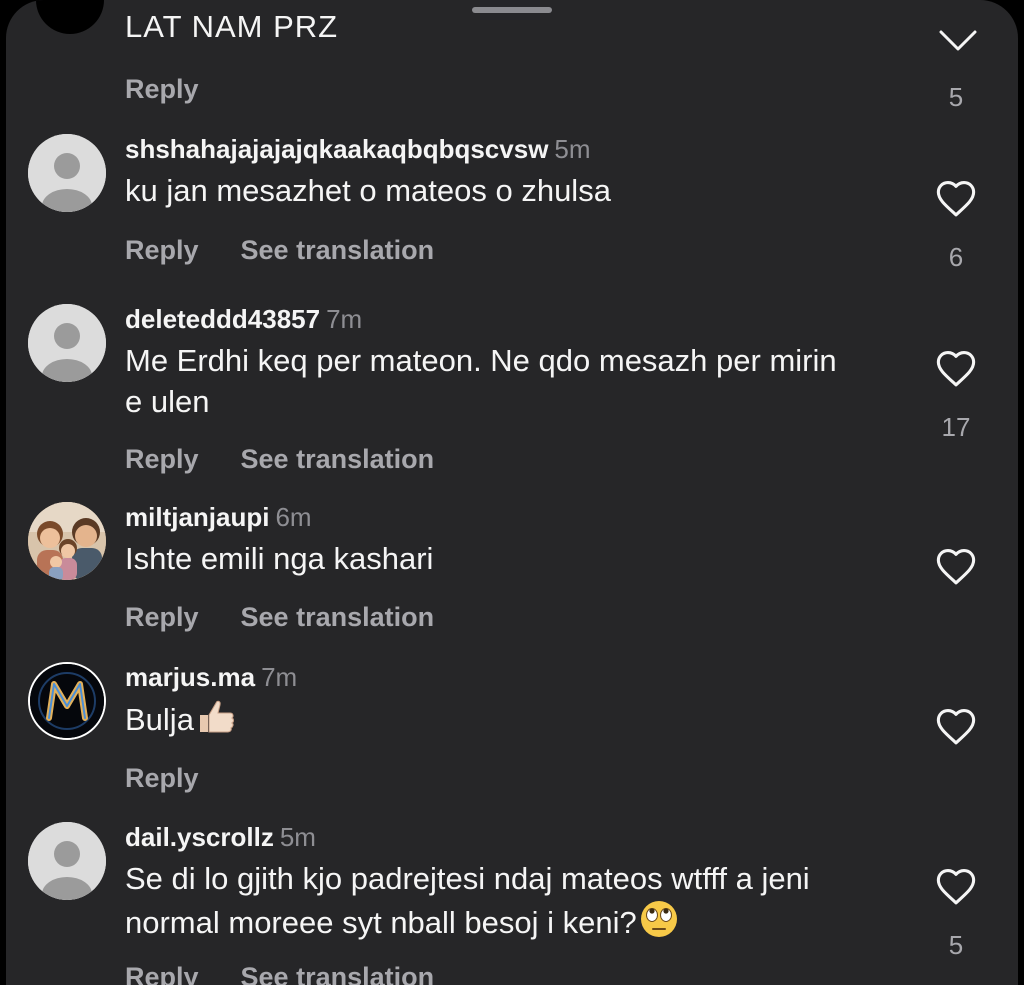 The height and width of the screenshot is (985, 1024). Describe the element at coordinates (199, 837) in the screenshot. I see `username: dail.yscrollz` at that location.